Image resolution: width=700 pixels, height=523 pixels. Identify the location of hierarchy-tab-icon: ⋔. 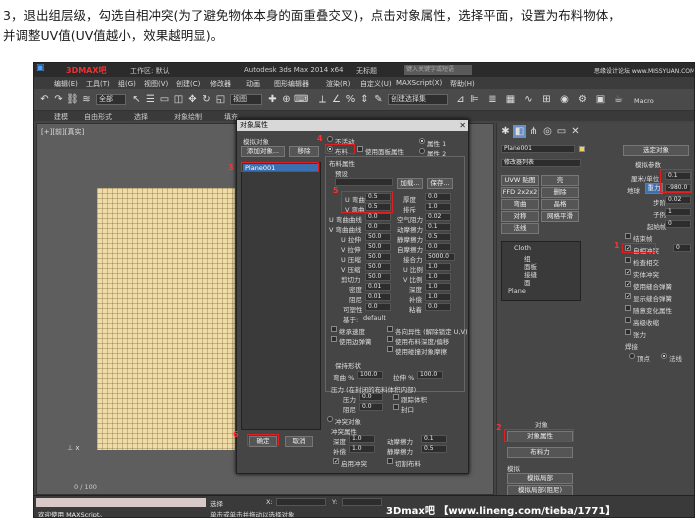
(533, 131).